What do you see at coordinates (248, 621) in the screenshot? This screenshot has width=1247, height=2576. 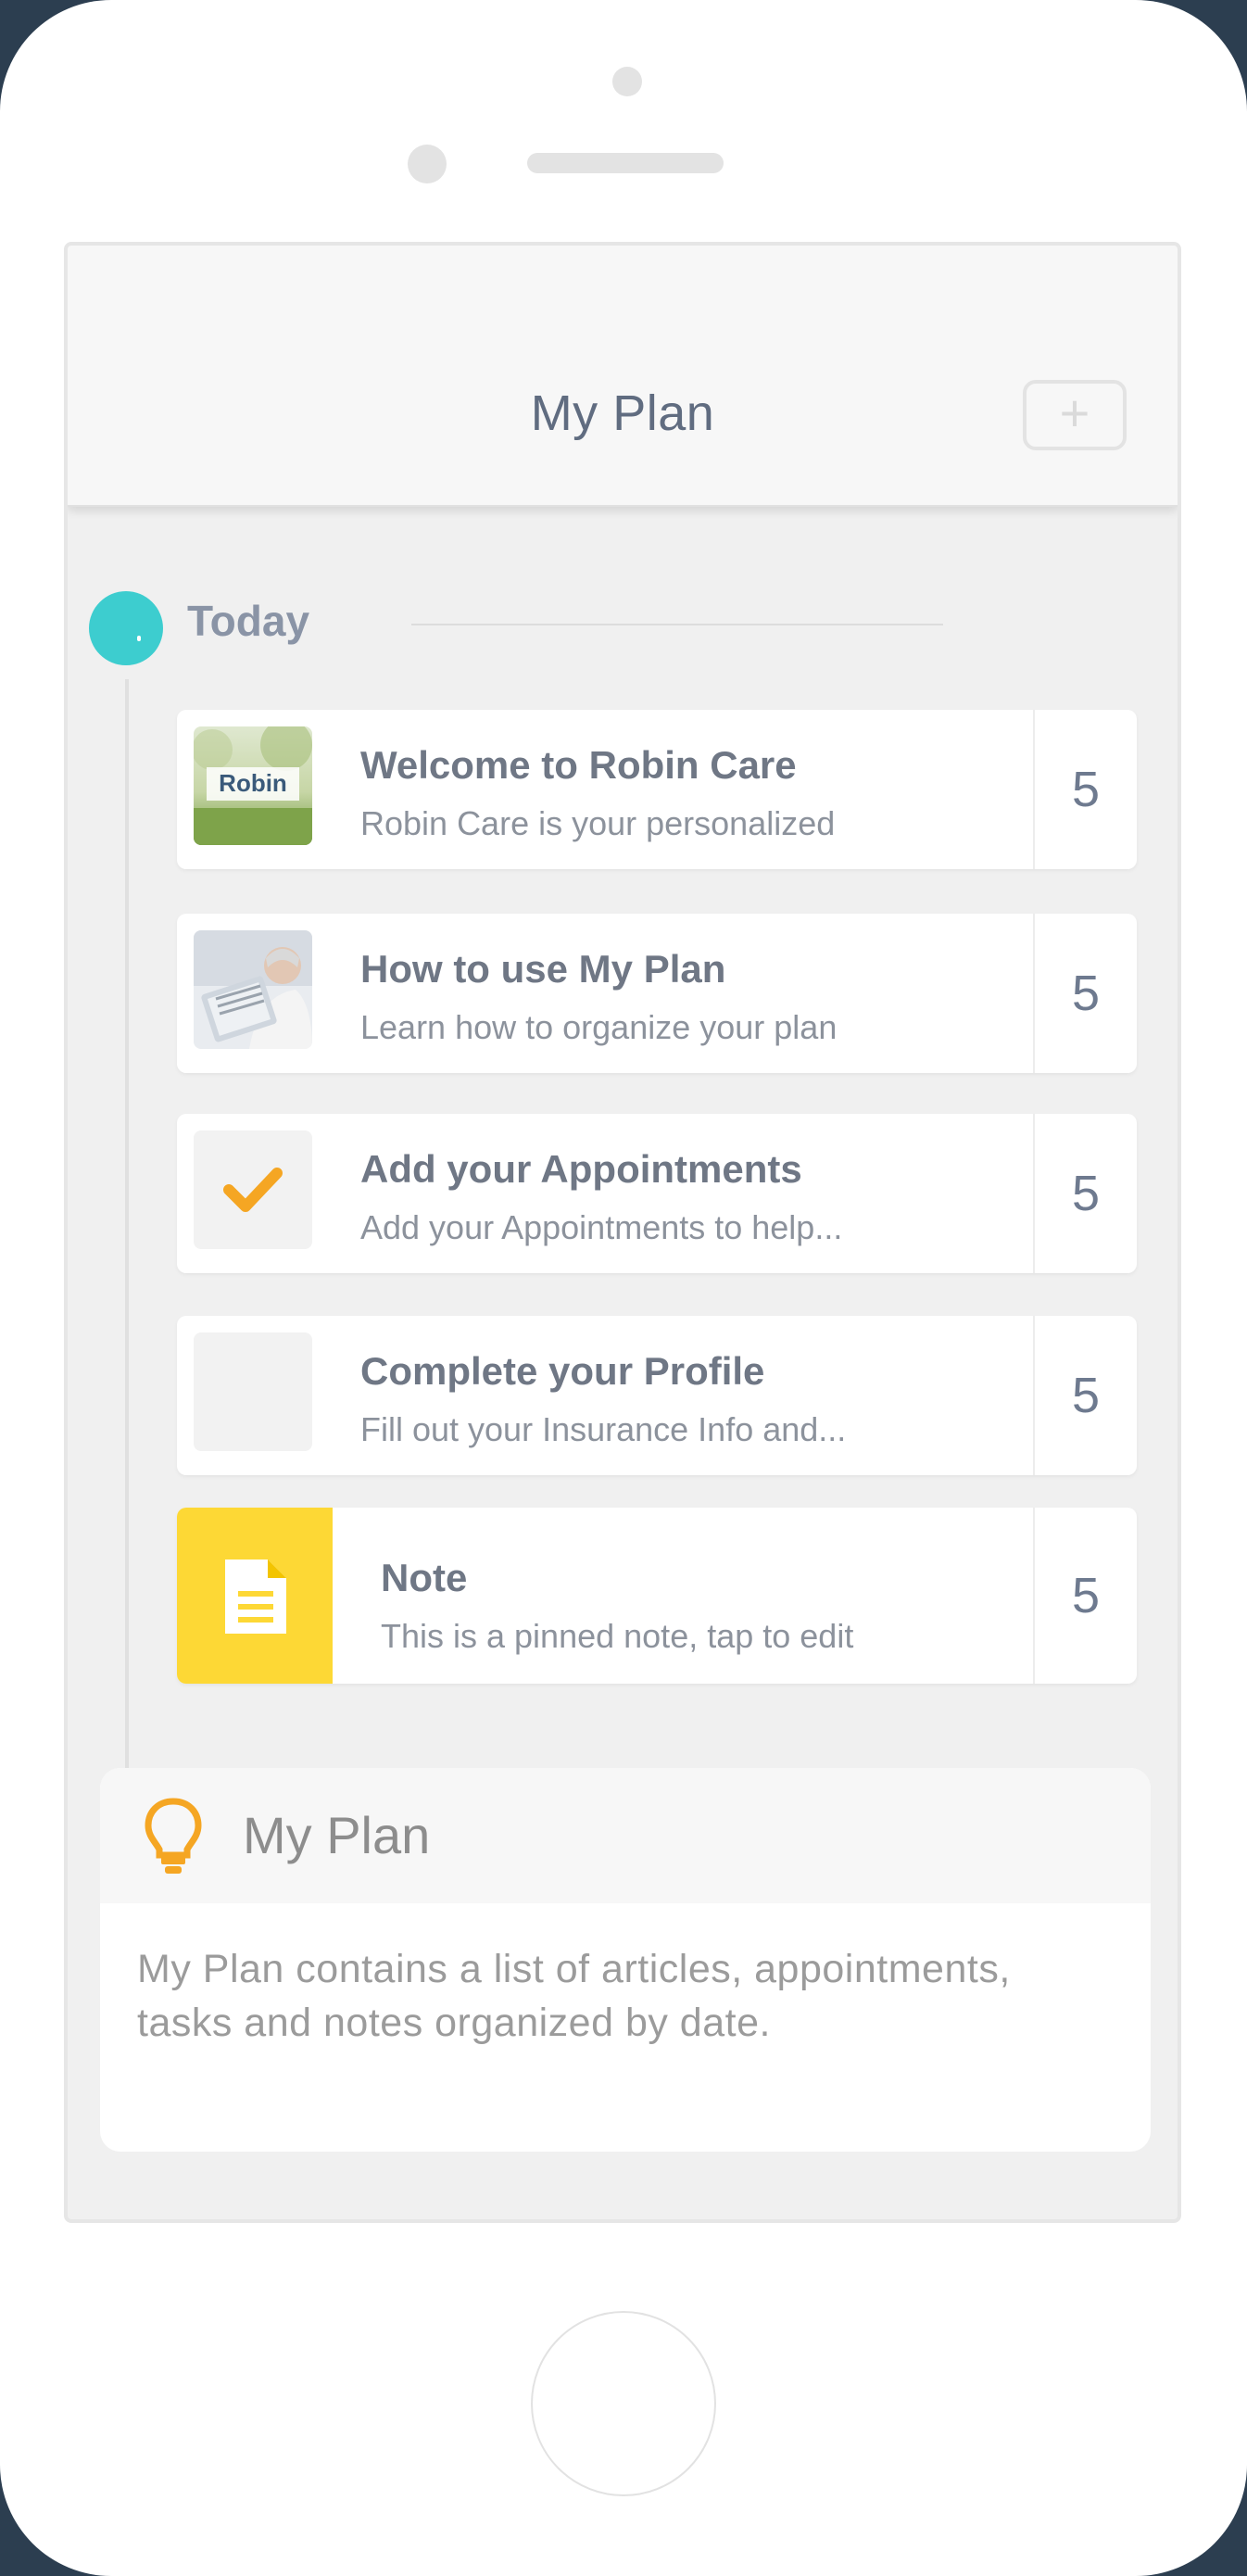 I see `day-label: Today` at bounding box center [248, 621].